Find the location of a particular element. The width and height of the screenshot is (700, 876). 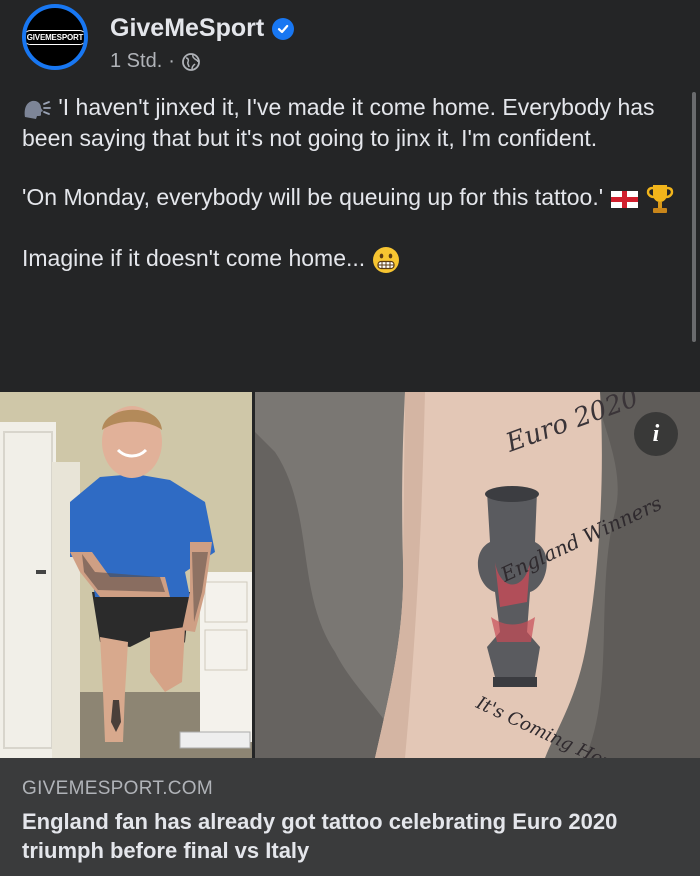

givemesport-logo: GIVEMESPORT is located at coordinates (55, 37).